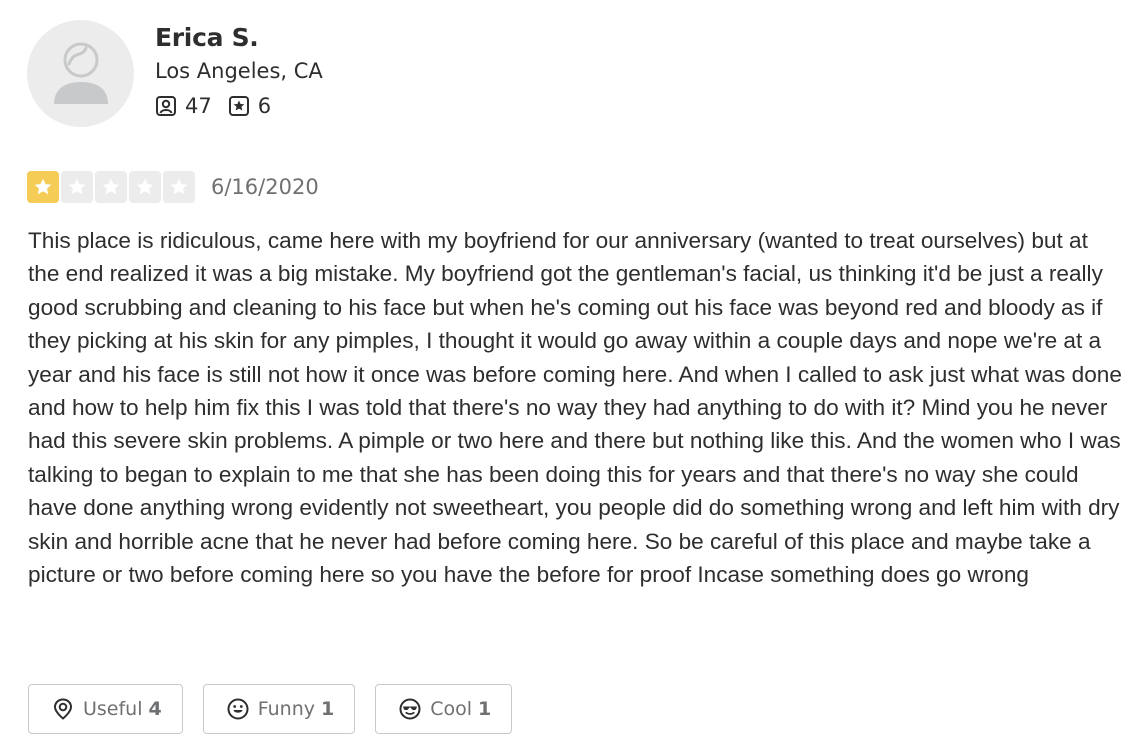  I want to click on review-star-icon, so click(238, 106).